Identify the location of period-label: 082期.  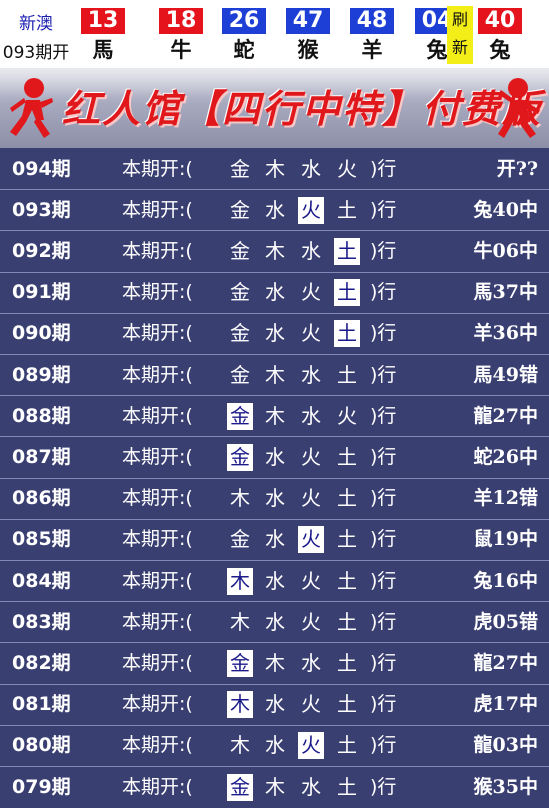
(41, 662).